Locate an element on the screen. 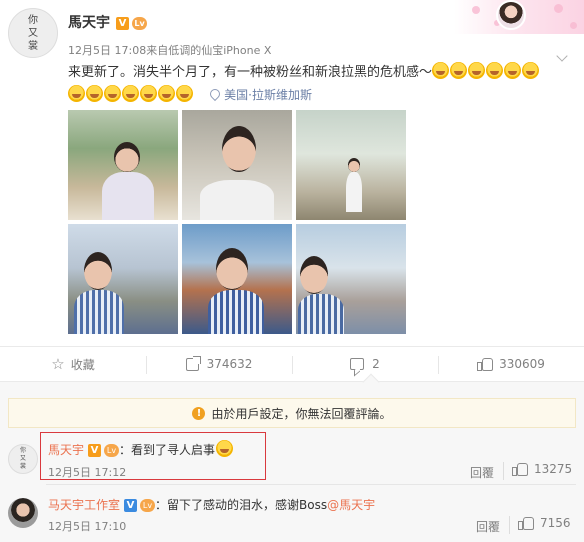  post-meta: 12月5日 17:08来自低调的仙宝iPhone X is located at coordinates (169, 50).